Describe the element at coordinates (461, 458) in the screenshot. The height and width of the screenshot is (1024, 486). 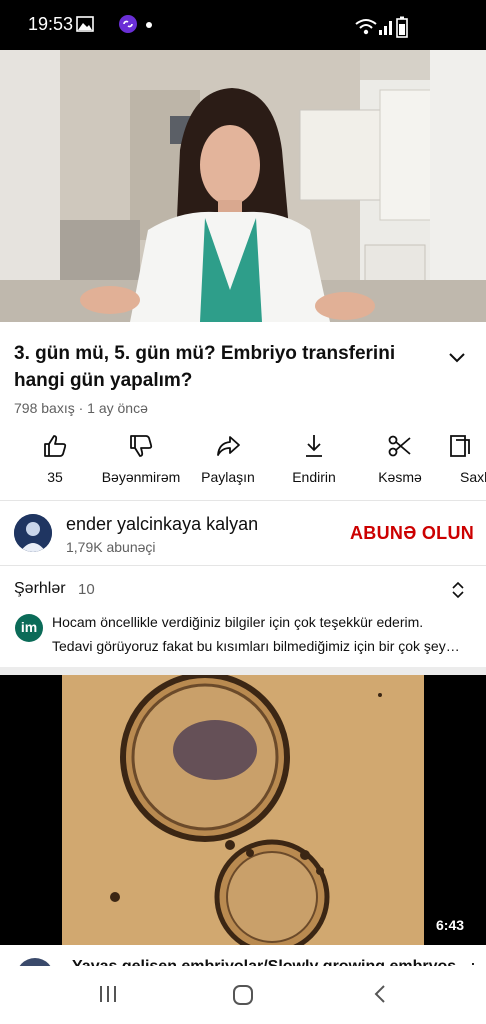
I see `save-button: Saxl` at that location.